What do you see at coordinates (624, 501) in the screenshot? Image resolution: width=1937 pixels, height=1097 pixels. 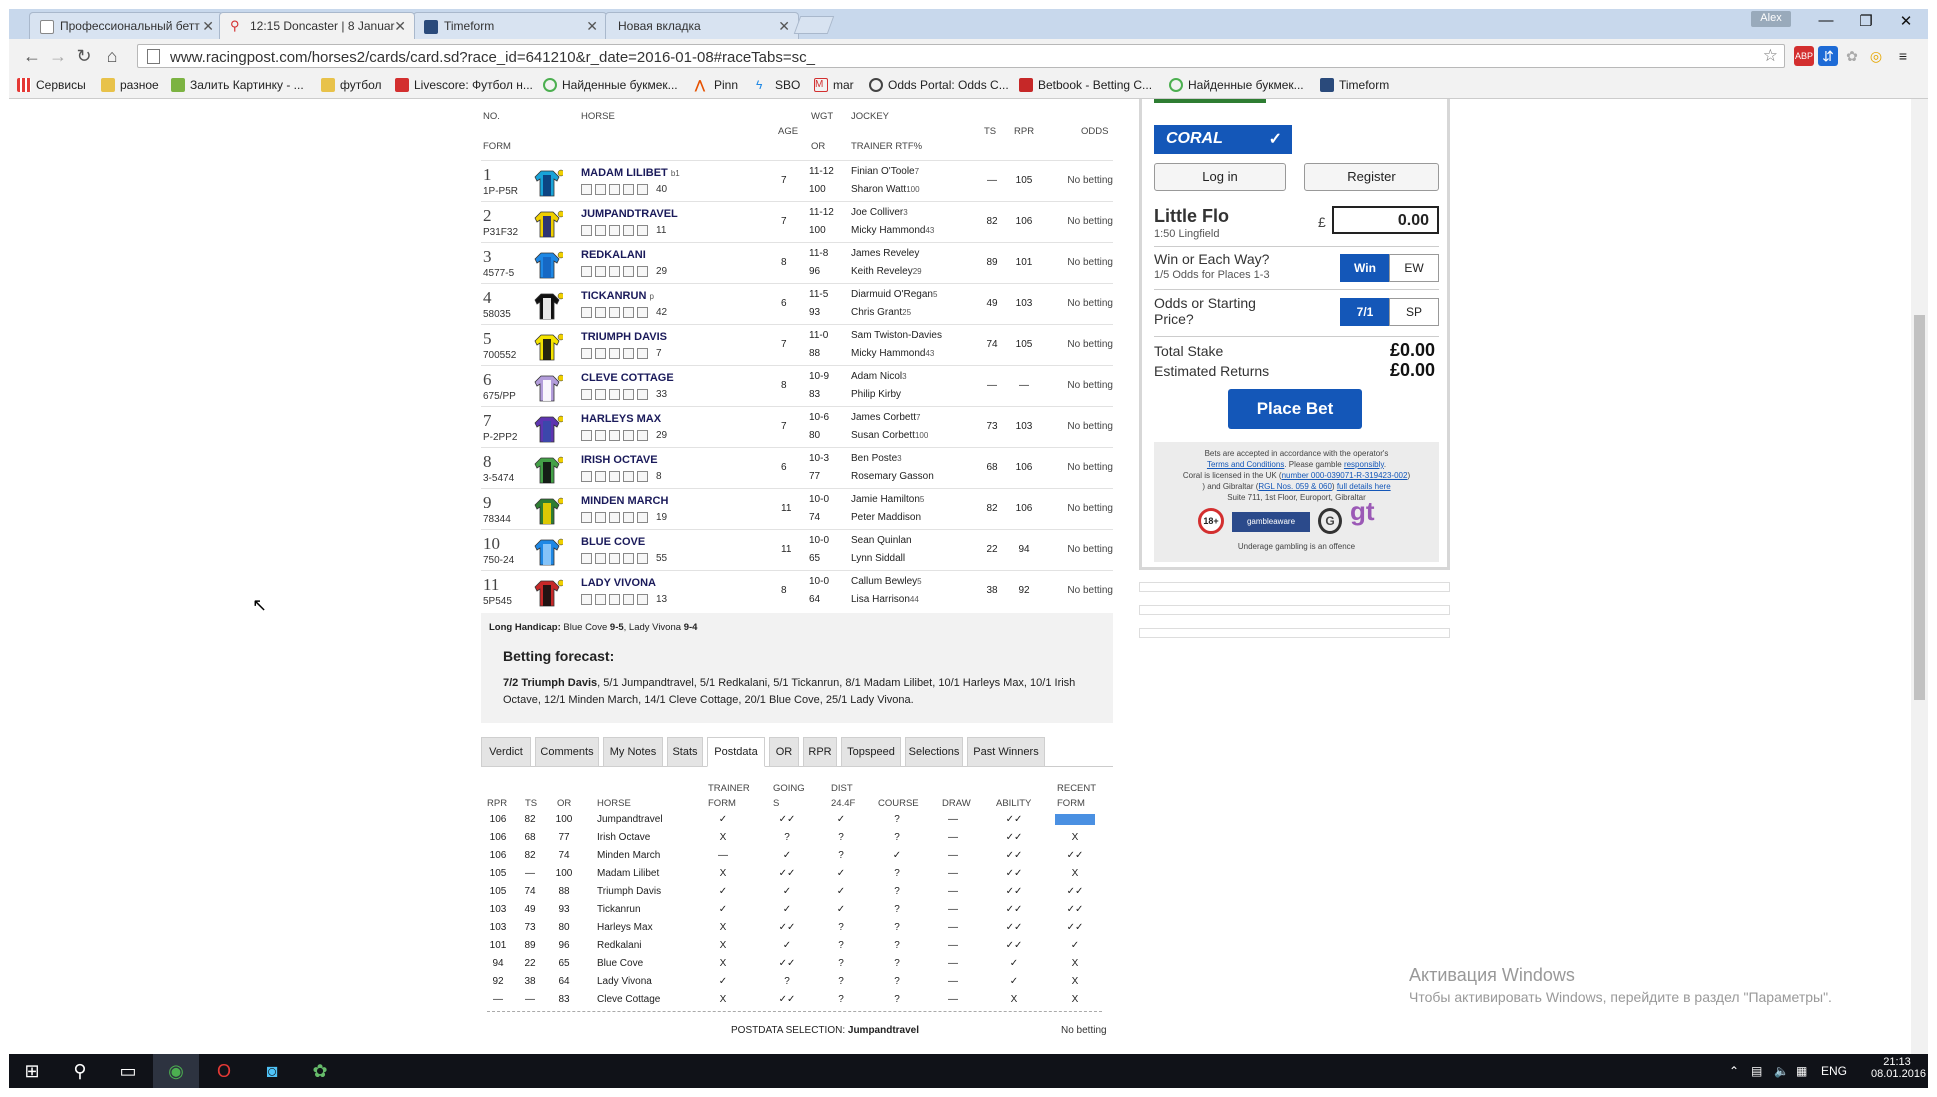 I see `runner-name: MINDEN MARCH` at bounding box center [624, 501].